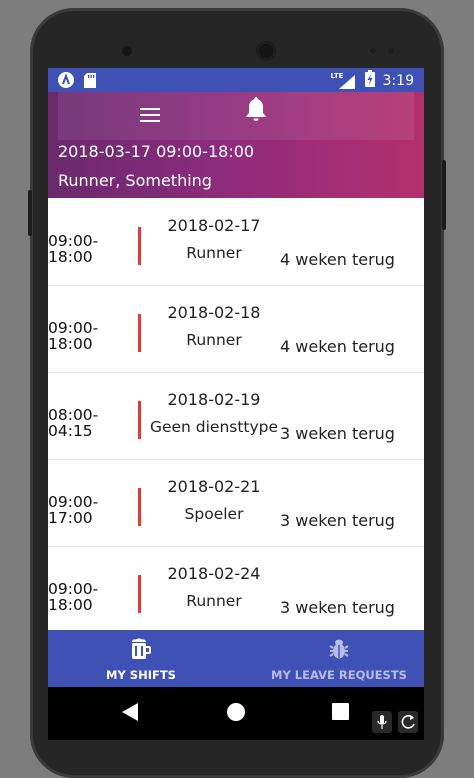  What do you see at coordinates (135, 180) in the screenshot?
I see `current-role-text: Runner, Something` at bounding box center [135, 180].